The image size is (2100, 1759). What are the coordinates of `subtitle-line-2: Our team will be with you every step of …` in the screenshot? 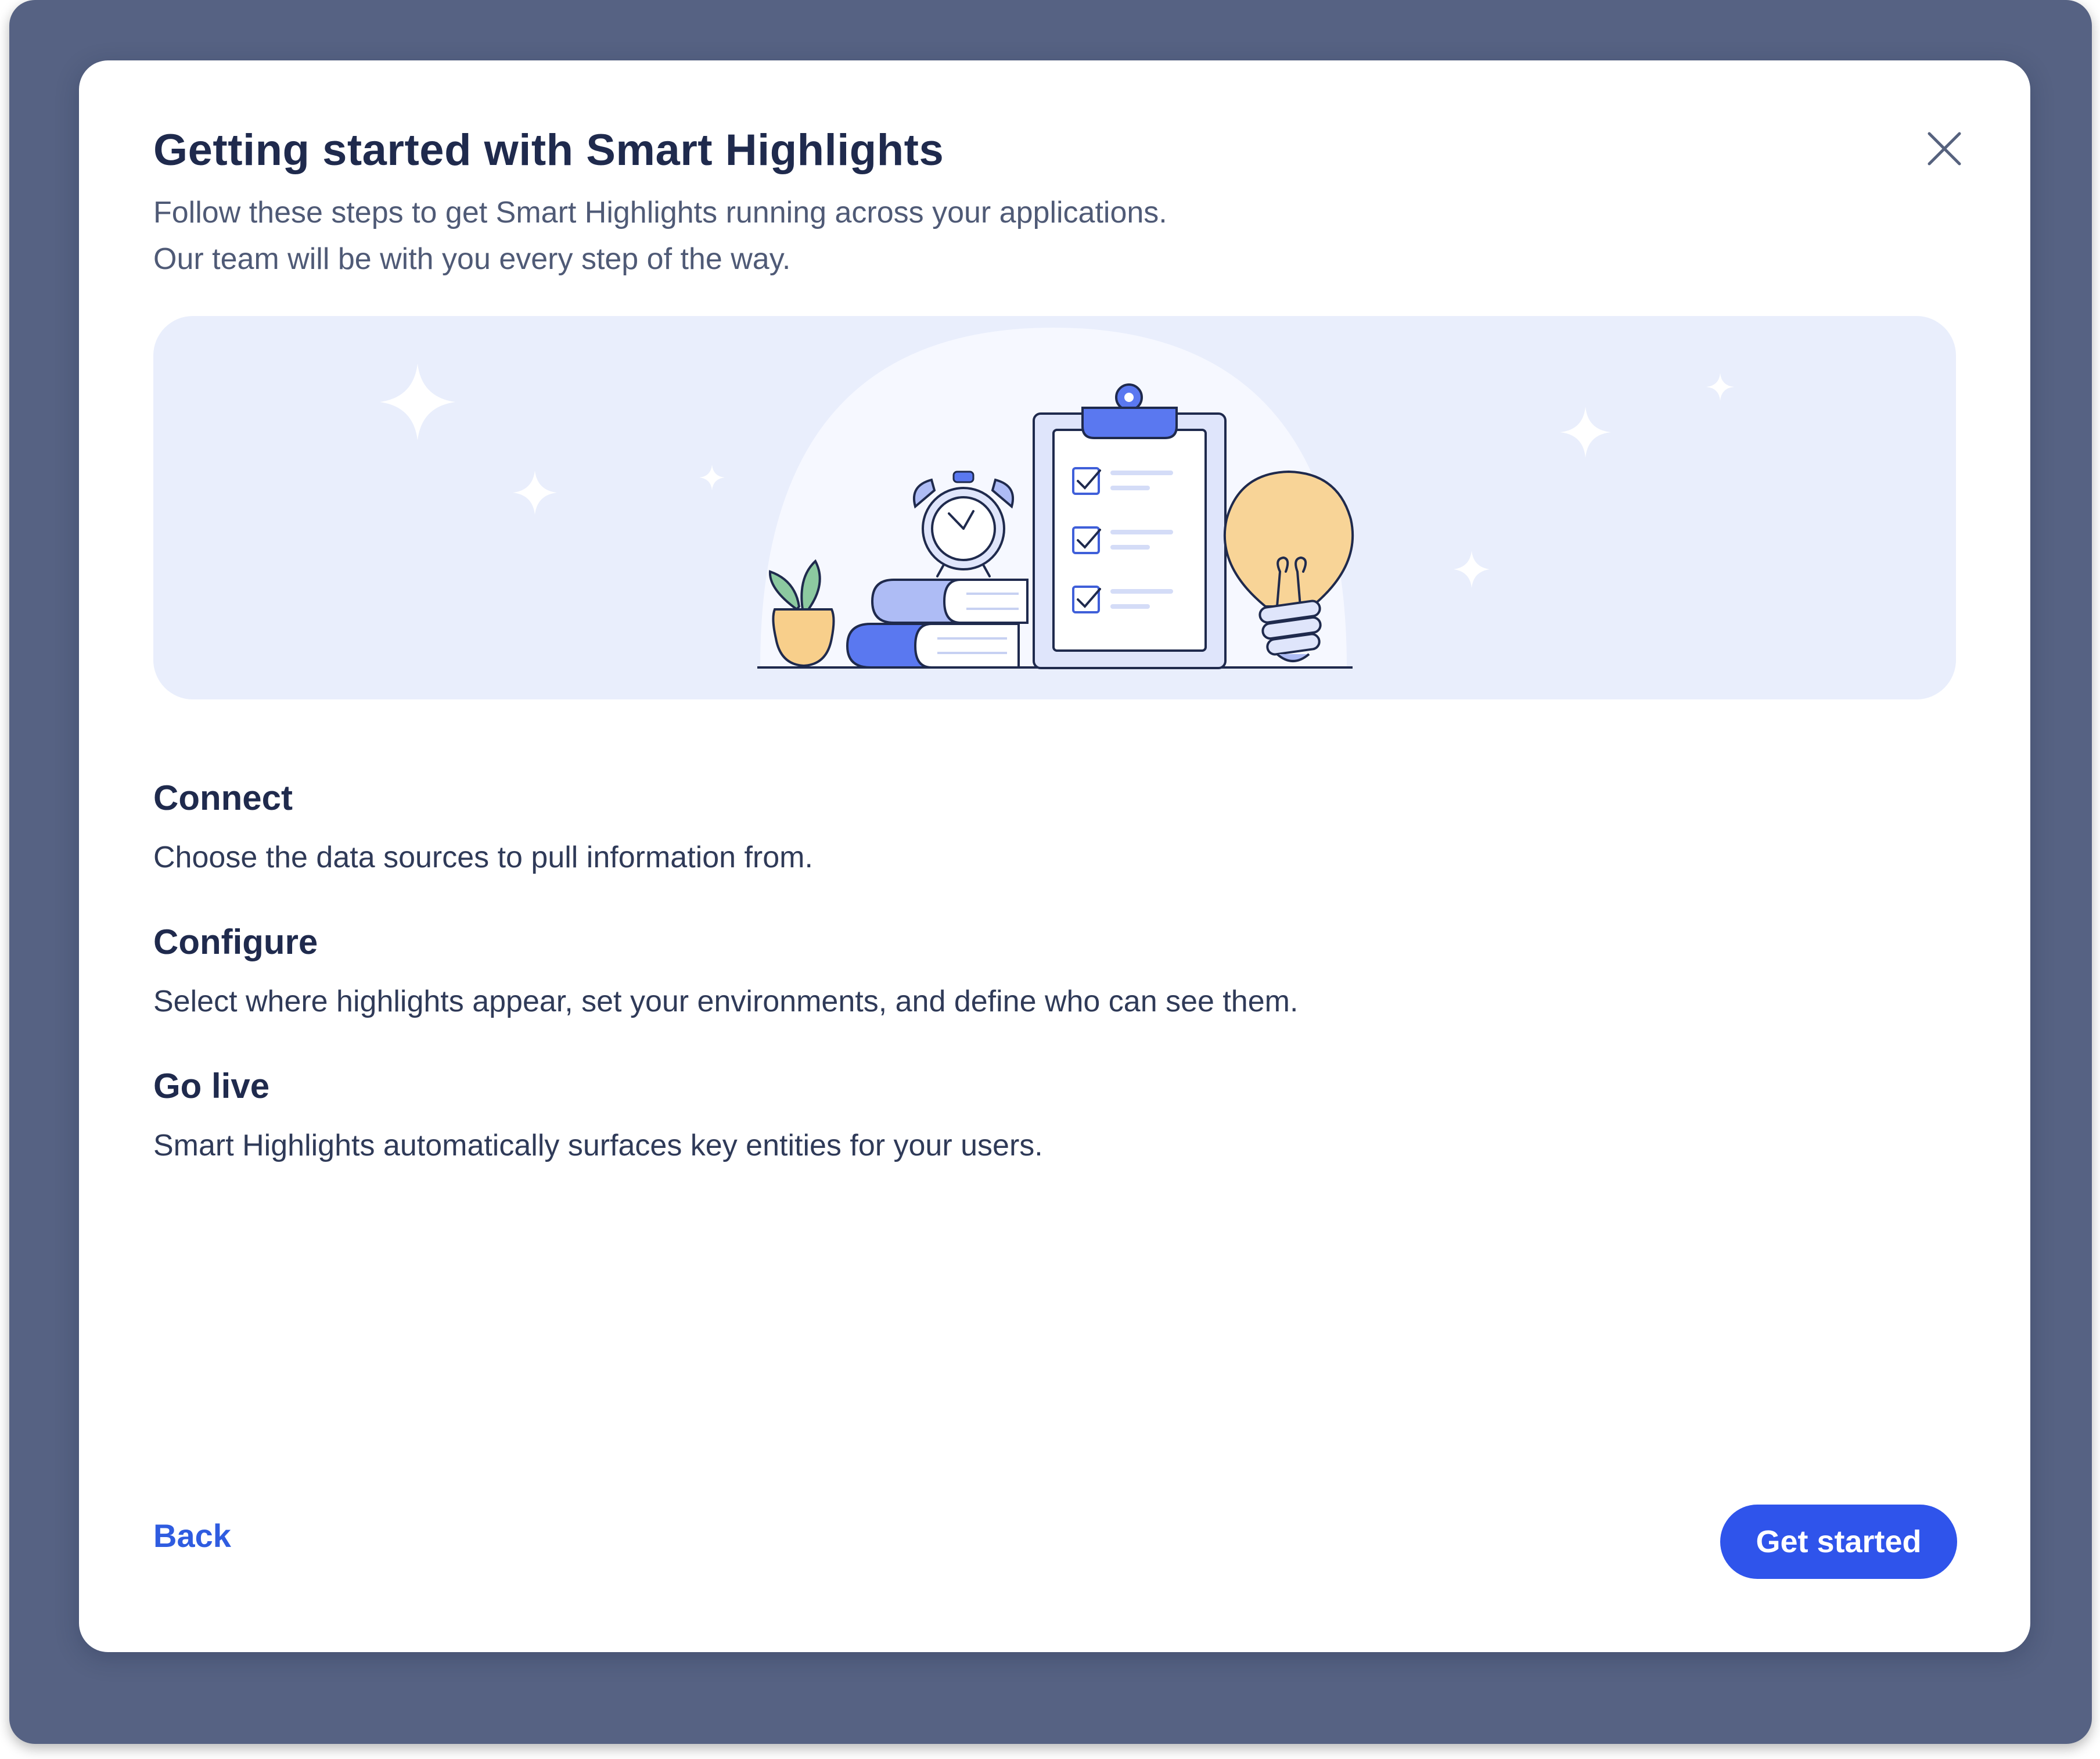 It's located at (472, 259).